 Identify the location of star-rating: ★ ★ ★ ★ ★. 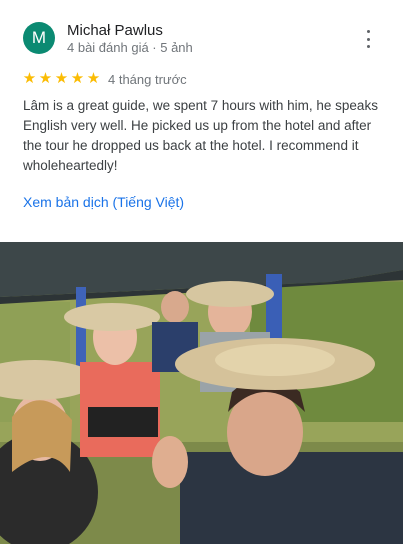
(61, 79).